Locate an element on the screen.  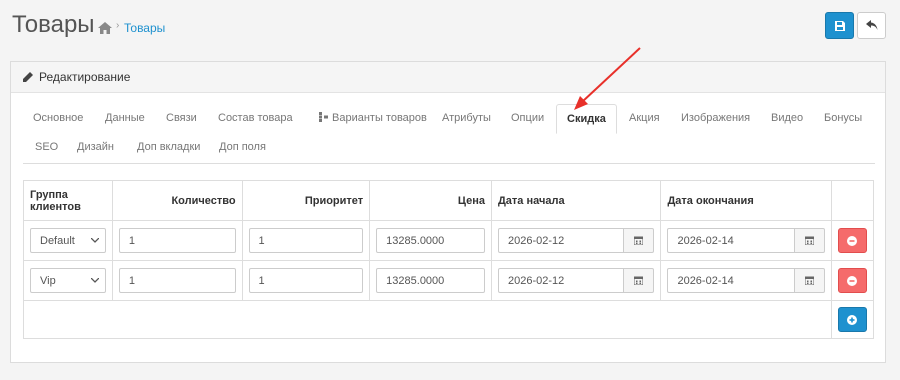
tab-links: Связи is located at coordinates (181, 118).